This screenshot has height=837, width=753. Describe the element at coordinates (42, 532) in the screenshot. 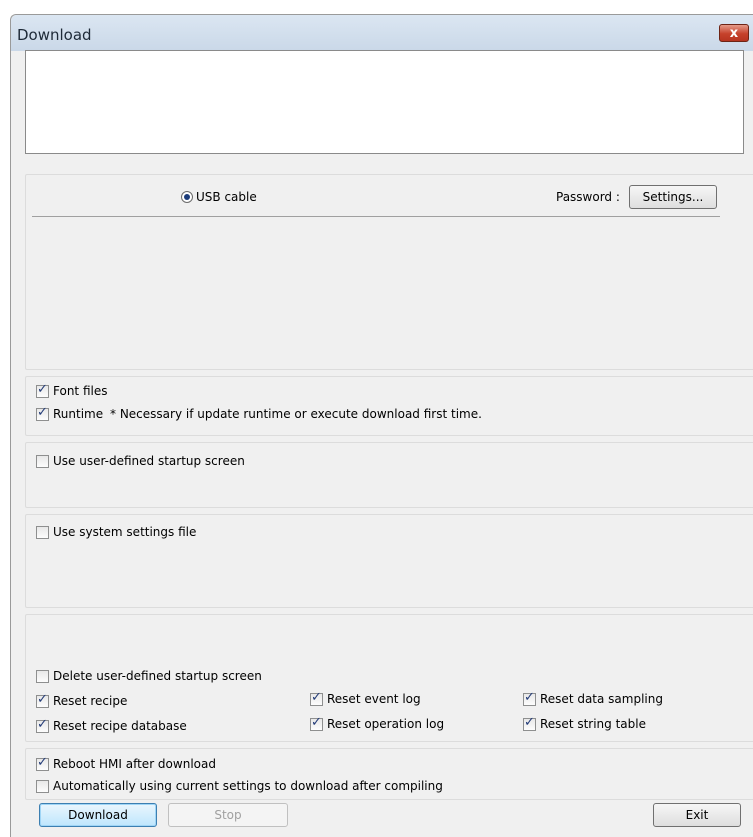

I see `system-settings-checkbox` at that location.